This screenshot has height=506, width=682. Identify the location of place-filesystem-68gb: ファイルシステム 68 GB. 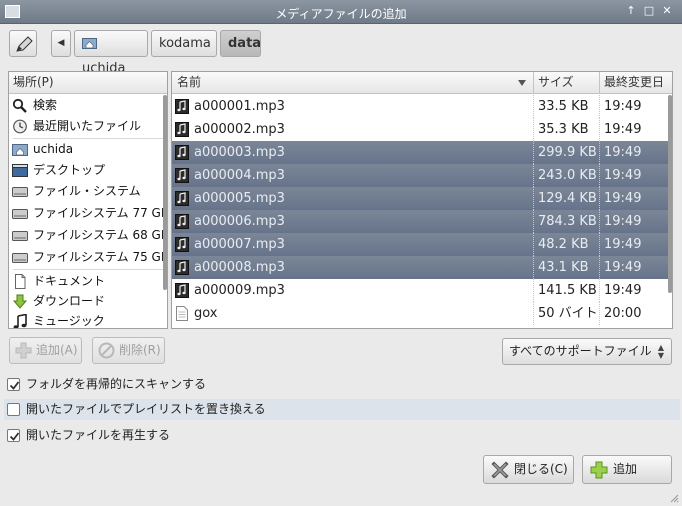
(88, 235).